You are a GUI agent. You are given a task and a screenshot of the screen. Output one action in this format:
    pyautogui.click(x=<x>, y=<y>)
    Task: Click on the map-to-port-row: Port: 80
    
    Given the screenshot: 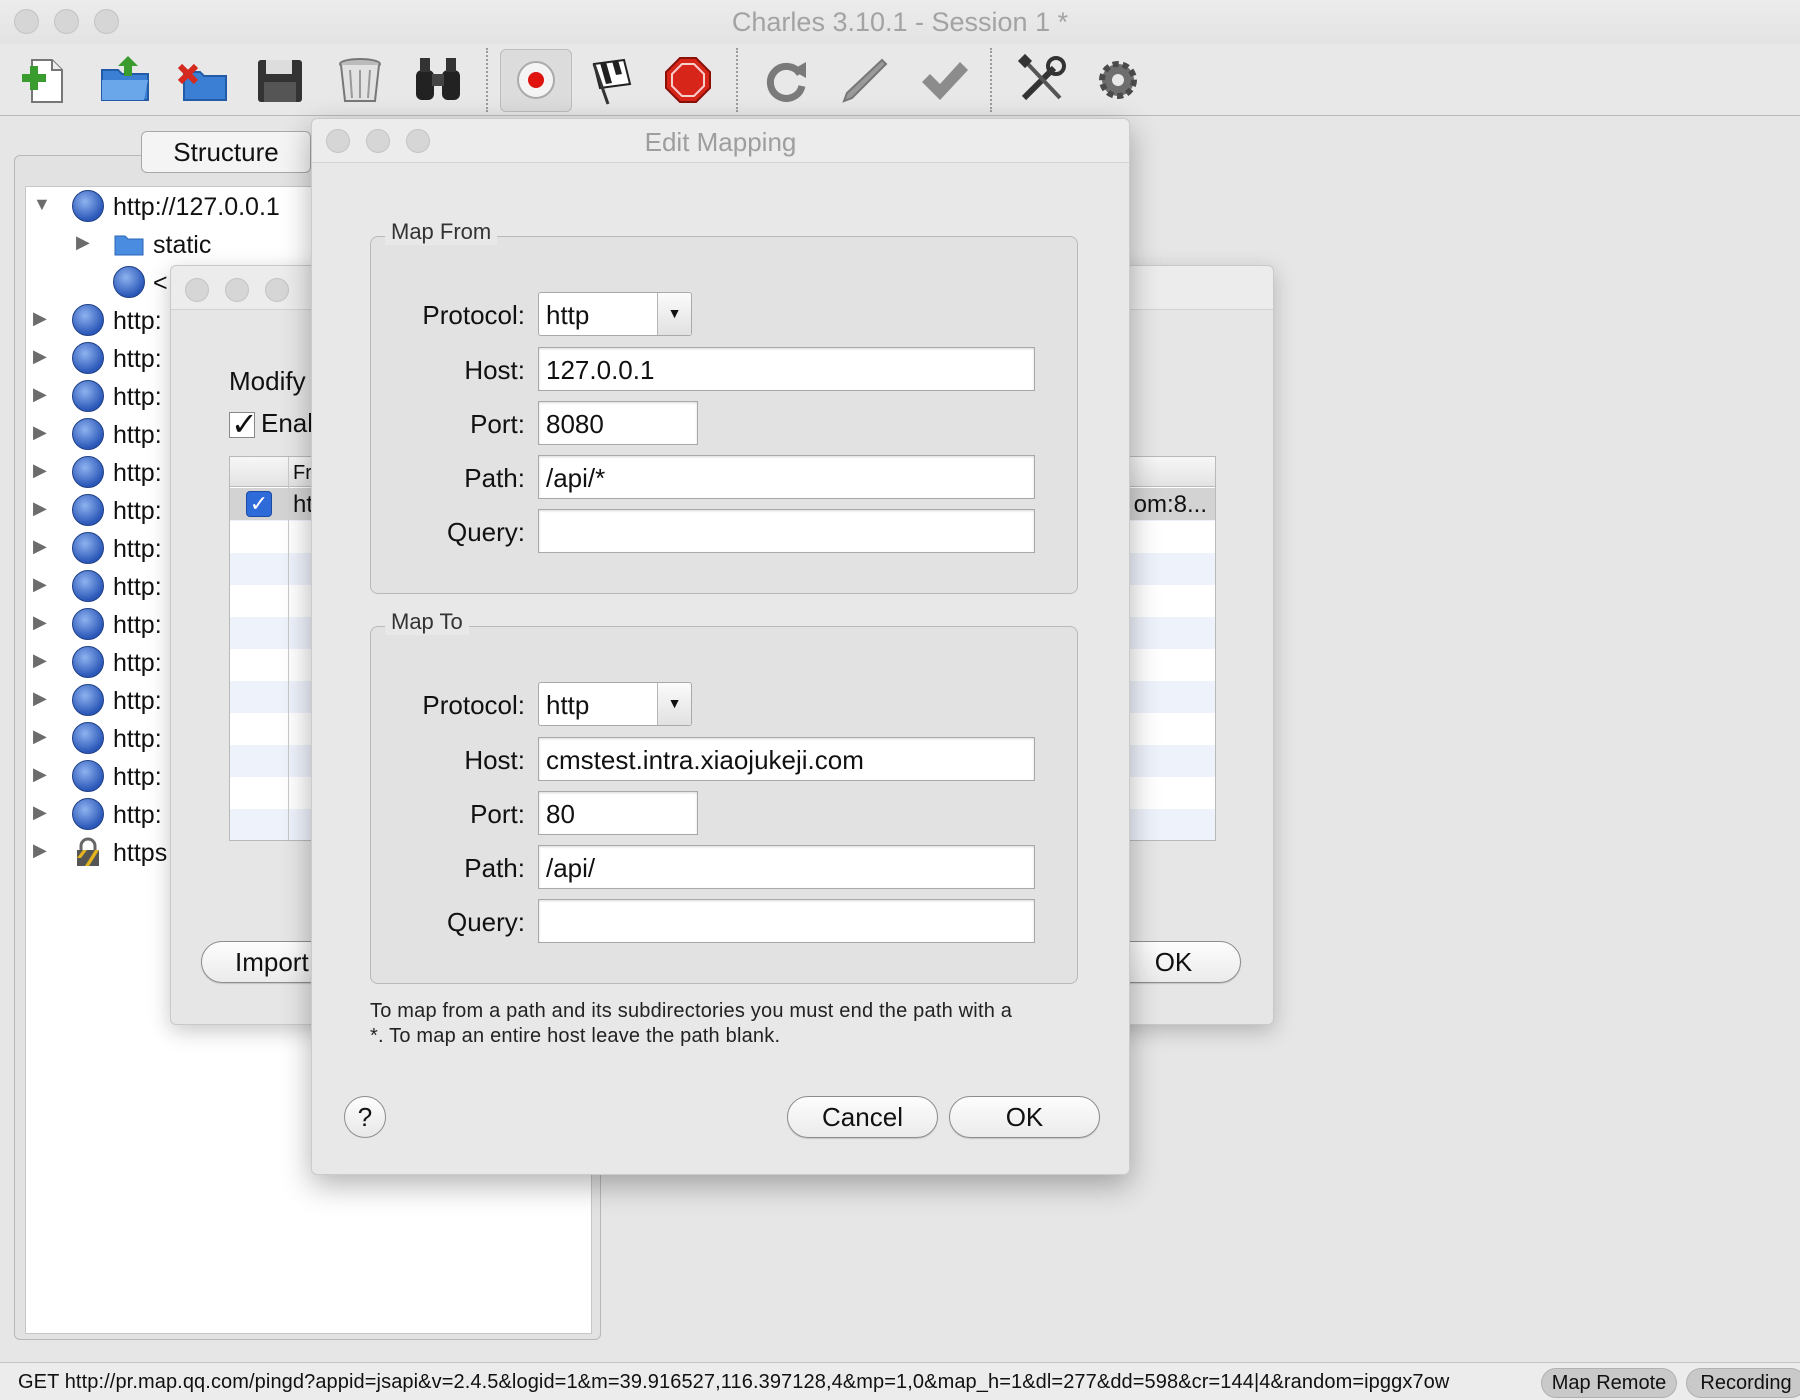 What is the action you would take?
    pyautogui.click(x=724, y=813)
    